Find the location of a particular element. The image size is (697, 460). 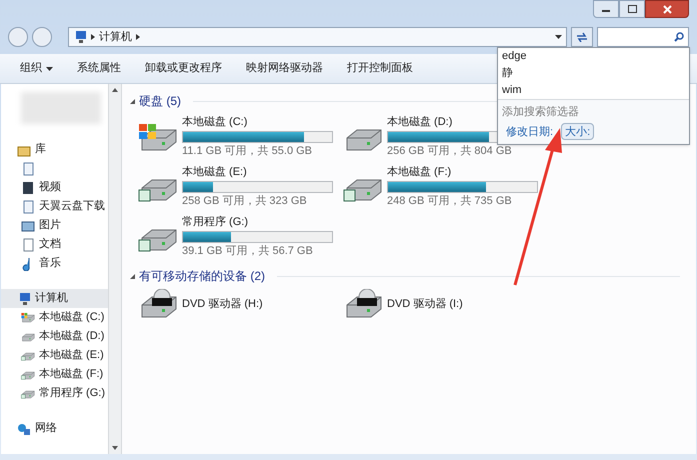

group-heading: 有可移动存储的设备 (2) is located at coordinates (202, 276).